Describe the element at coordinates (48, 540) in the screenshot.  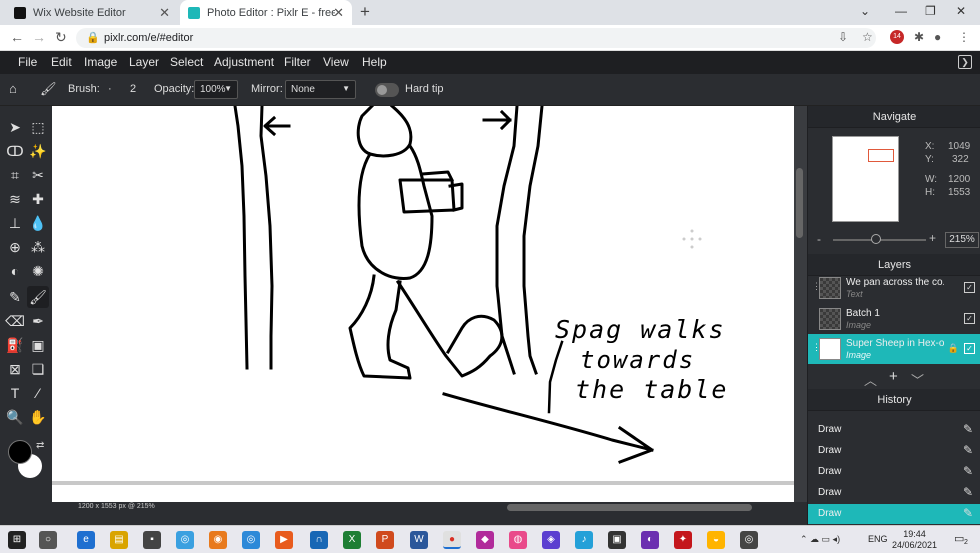
I see `search-icon: ○` at that location.